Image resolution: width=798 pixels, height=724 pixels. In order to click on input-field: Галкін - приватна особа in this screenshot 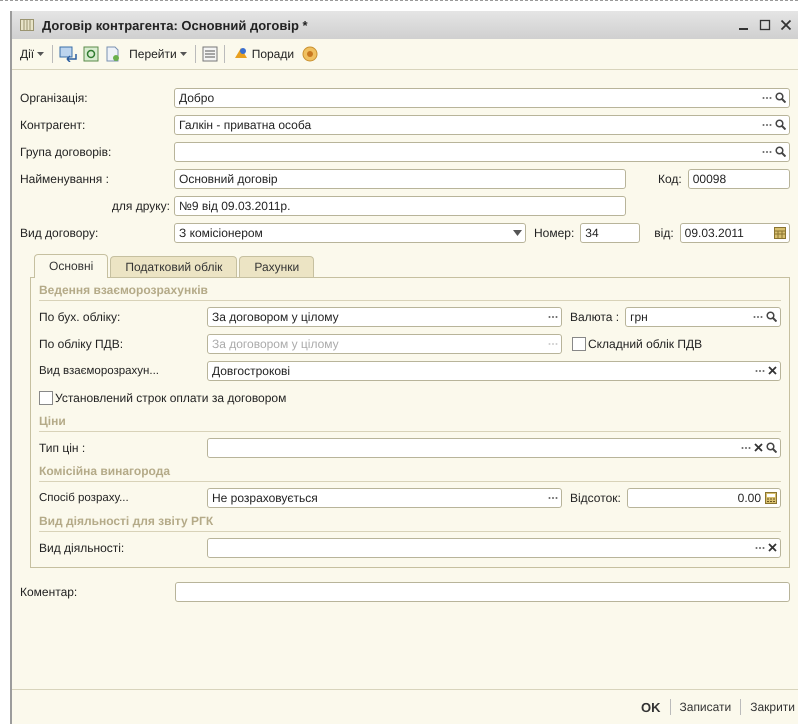, I will do `click(482, 124)`.